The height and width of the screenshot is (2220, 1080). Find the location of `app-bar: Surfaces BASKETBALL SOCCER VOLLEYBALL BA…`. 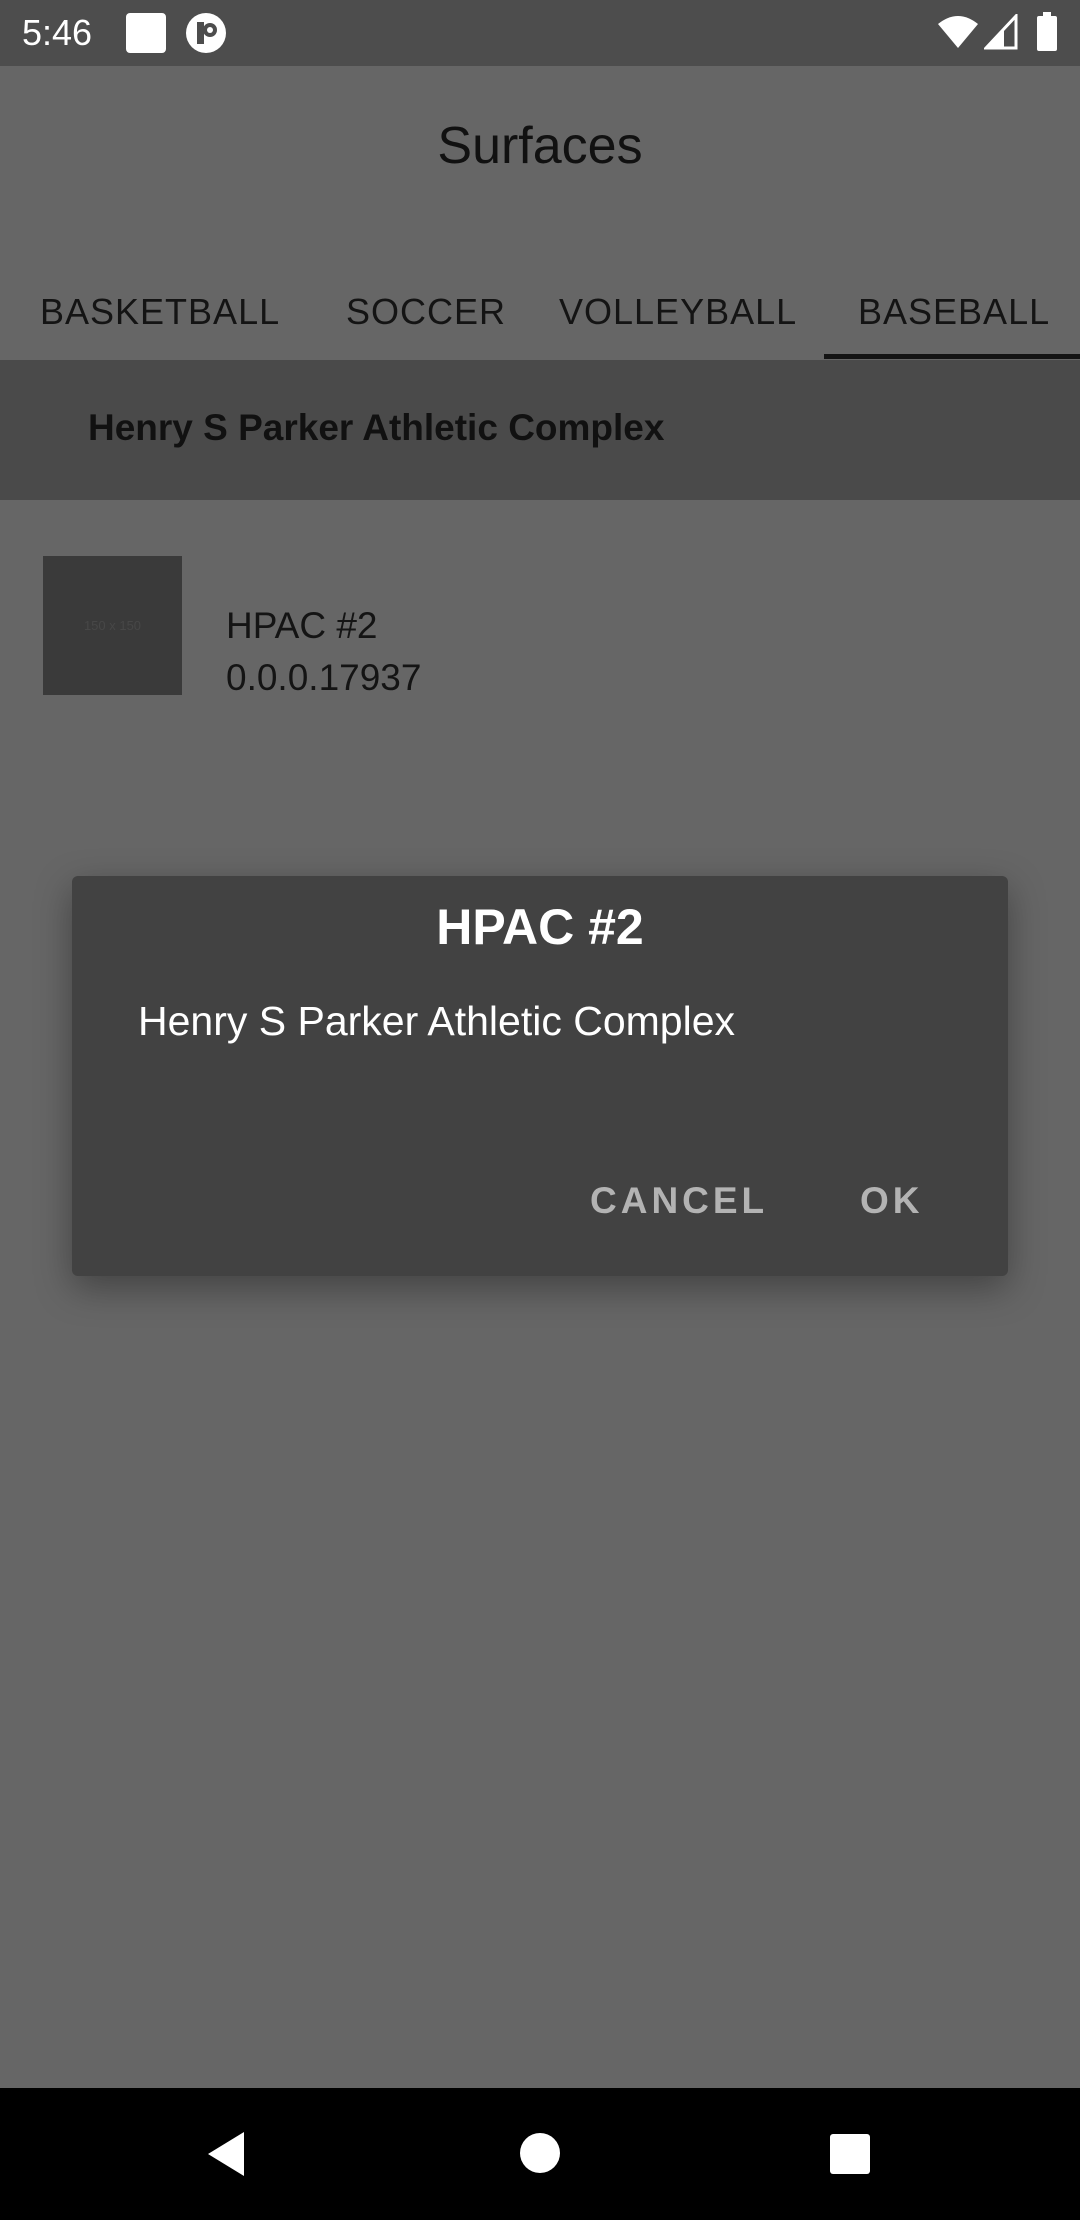

app-bar: Surfaces BASKETBALL SOCCER VOLLEYBALL BA… is located at coordinates (540, 212).